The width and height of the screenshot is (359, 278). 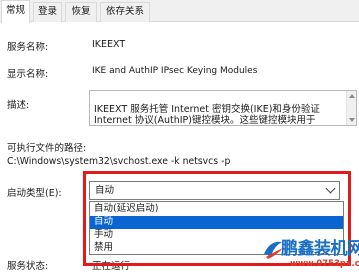 What do you see at coordinates (216, 222) in the screenshot?
I see `option-auto: 自动` at bounding box center [216, 222].